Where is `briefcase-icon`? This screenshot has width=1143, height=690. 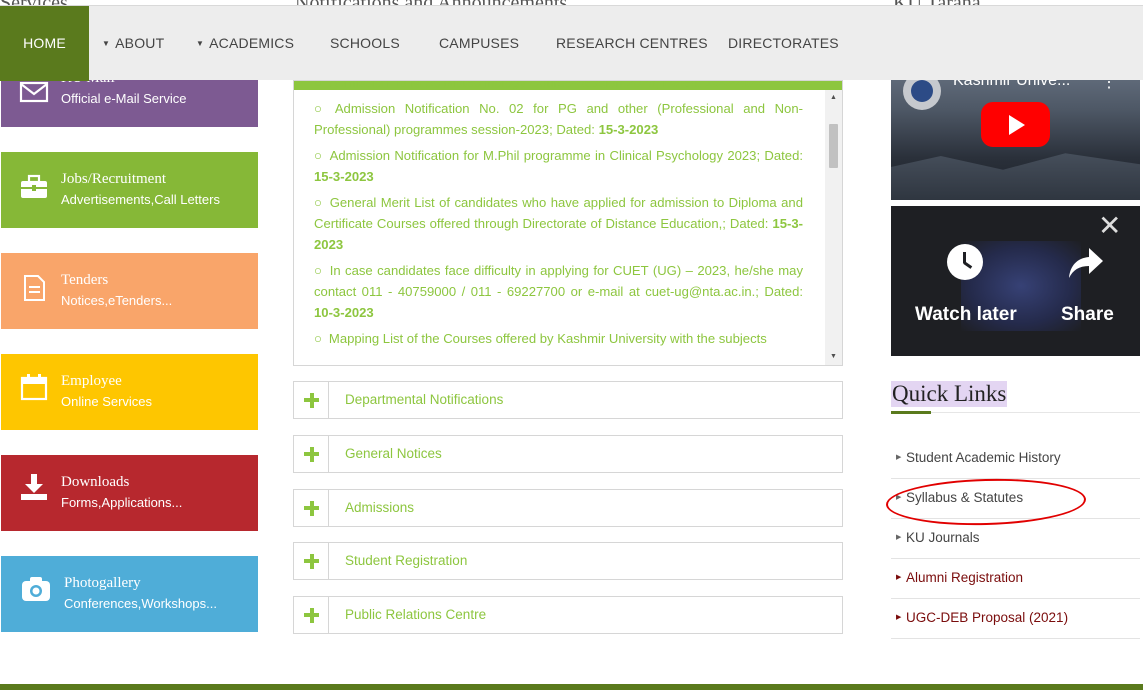 briefcase-icon is located at coordinates (34, 186).